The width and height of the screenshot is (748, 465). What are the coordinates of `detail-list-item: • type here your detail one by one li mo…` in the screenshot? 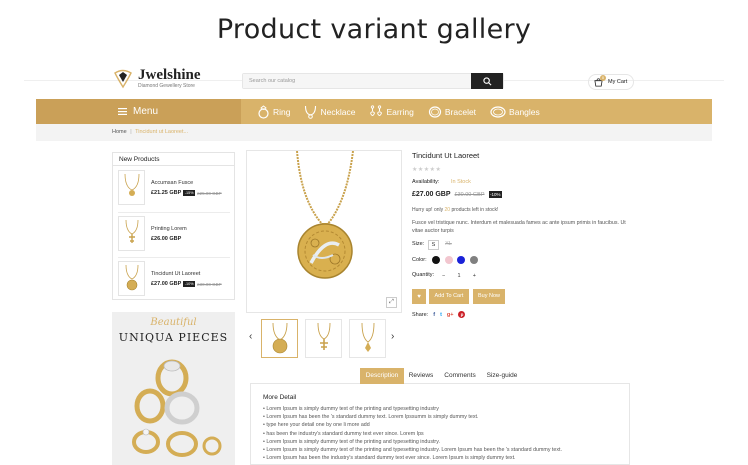 It's located at (316, 425).